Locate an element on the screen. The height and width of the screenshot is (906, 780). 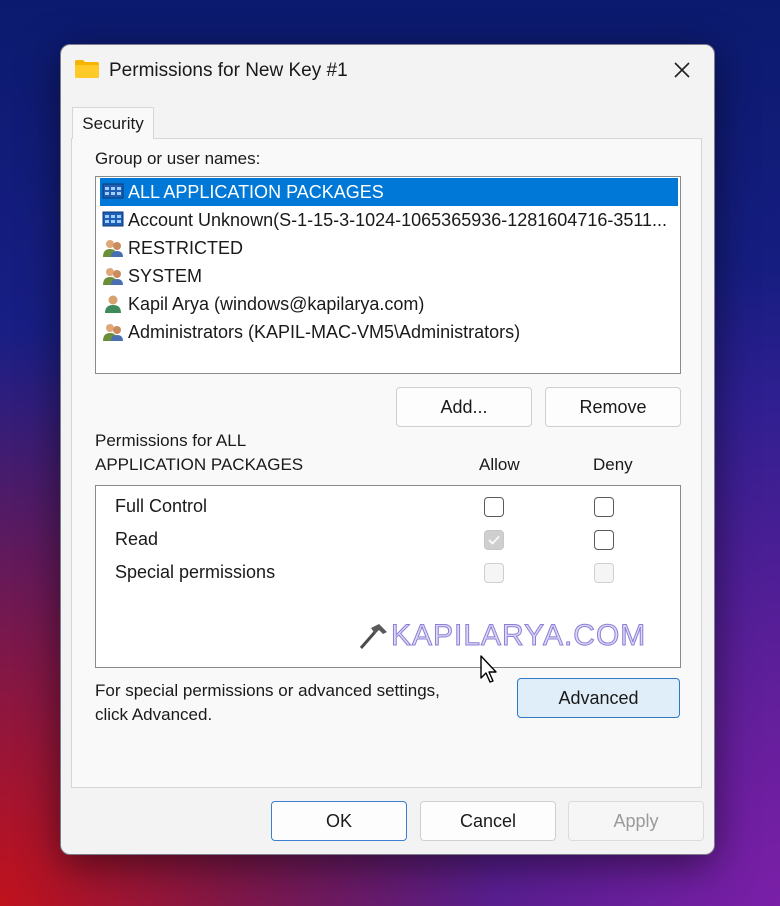
window-title: Permissions for New Key #1 is located at coordinates (228, 70).